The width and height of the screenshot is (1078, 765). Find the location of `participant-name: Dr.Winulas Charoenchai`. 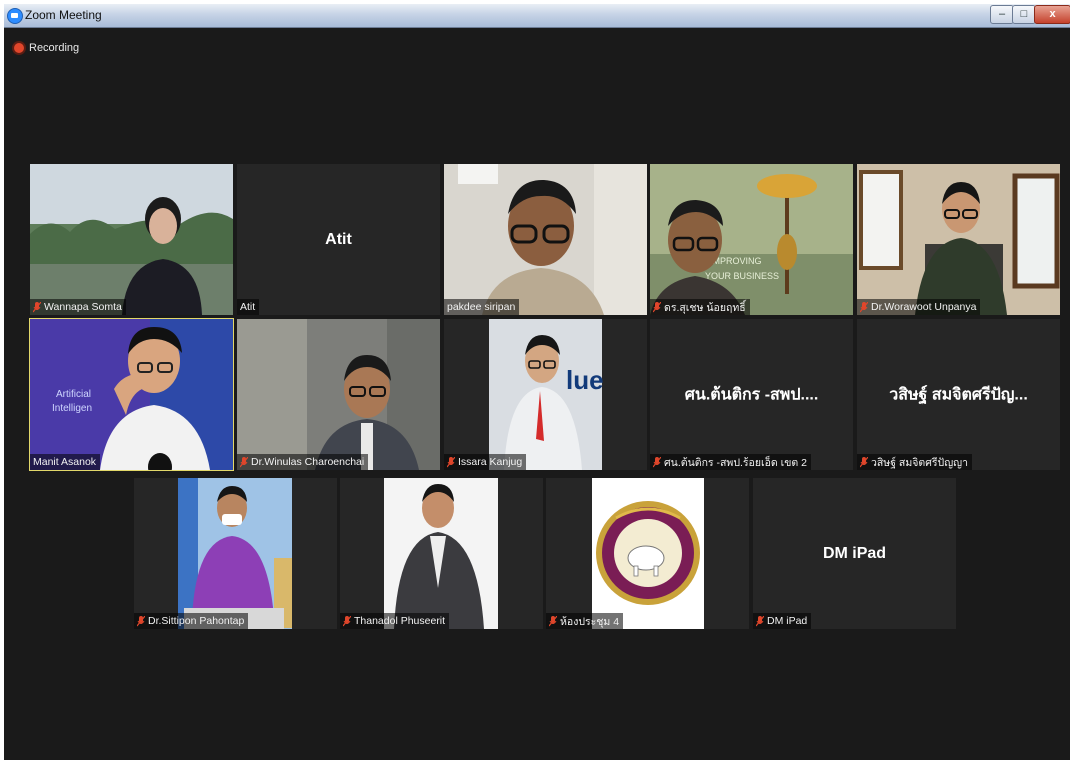

participant-name: Dr.Winulas Charoenchai is located at coordinates (308, 462).